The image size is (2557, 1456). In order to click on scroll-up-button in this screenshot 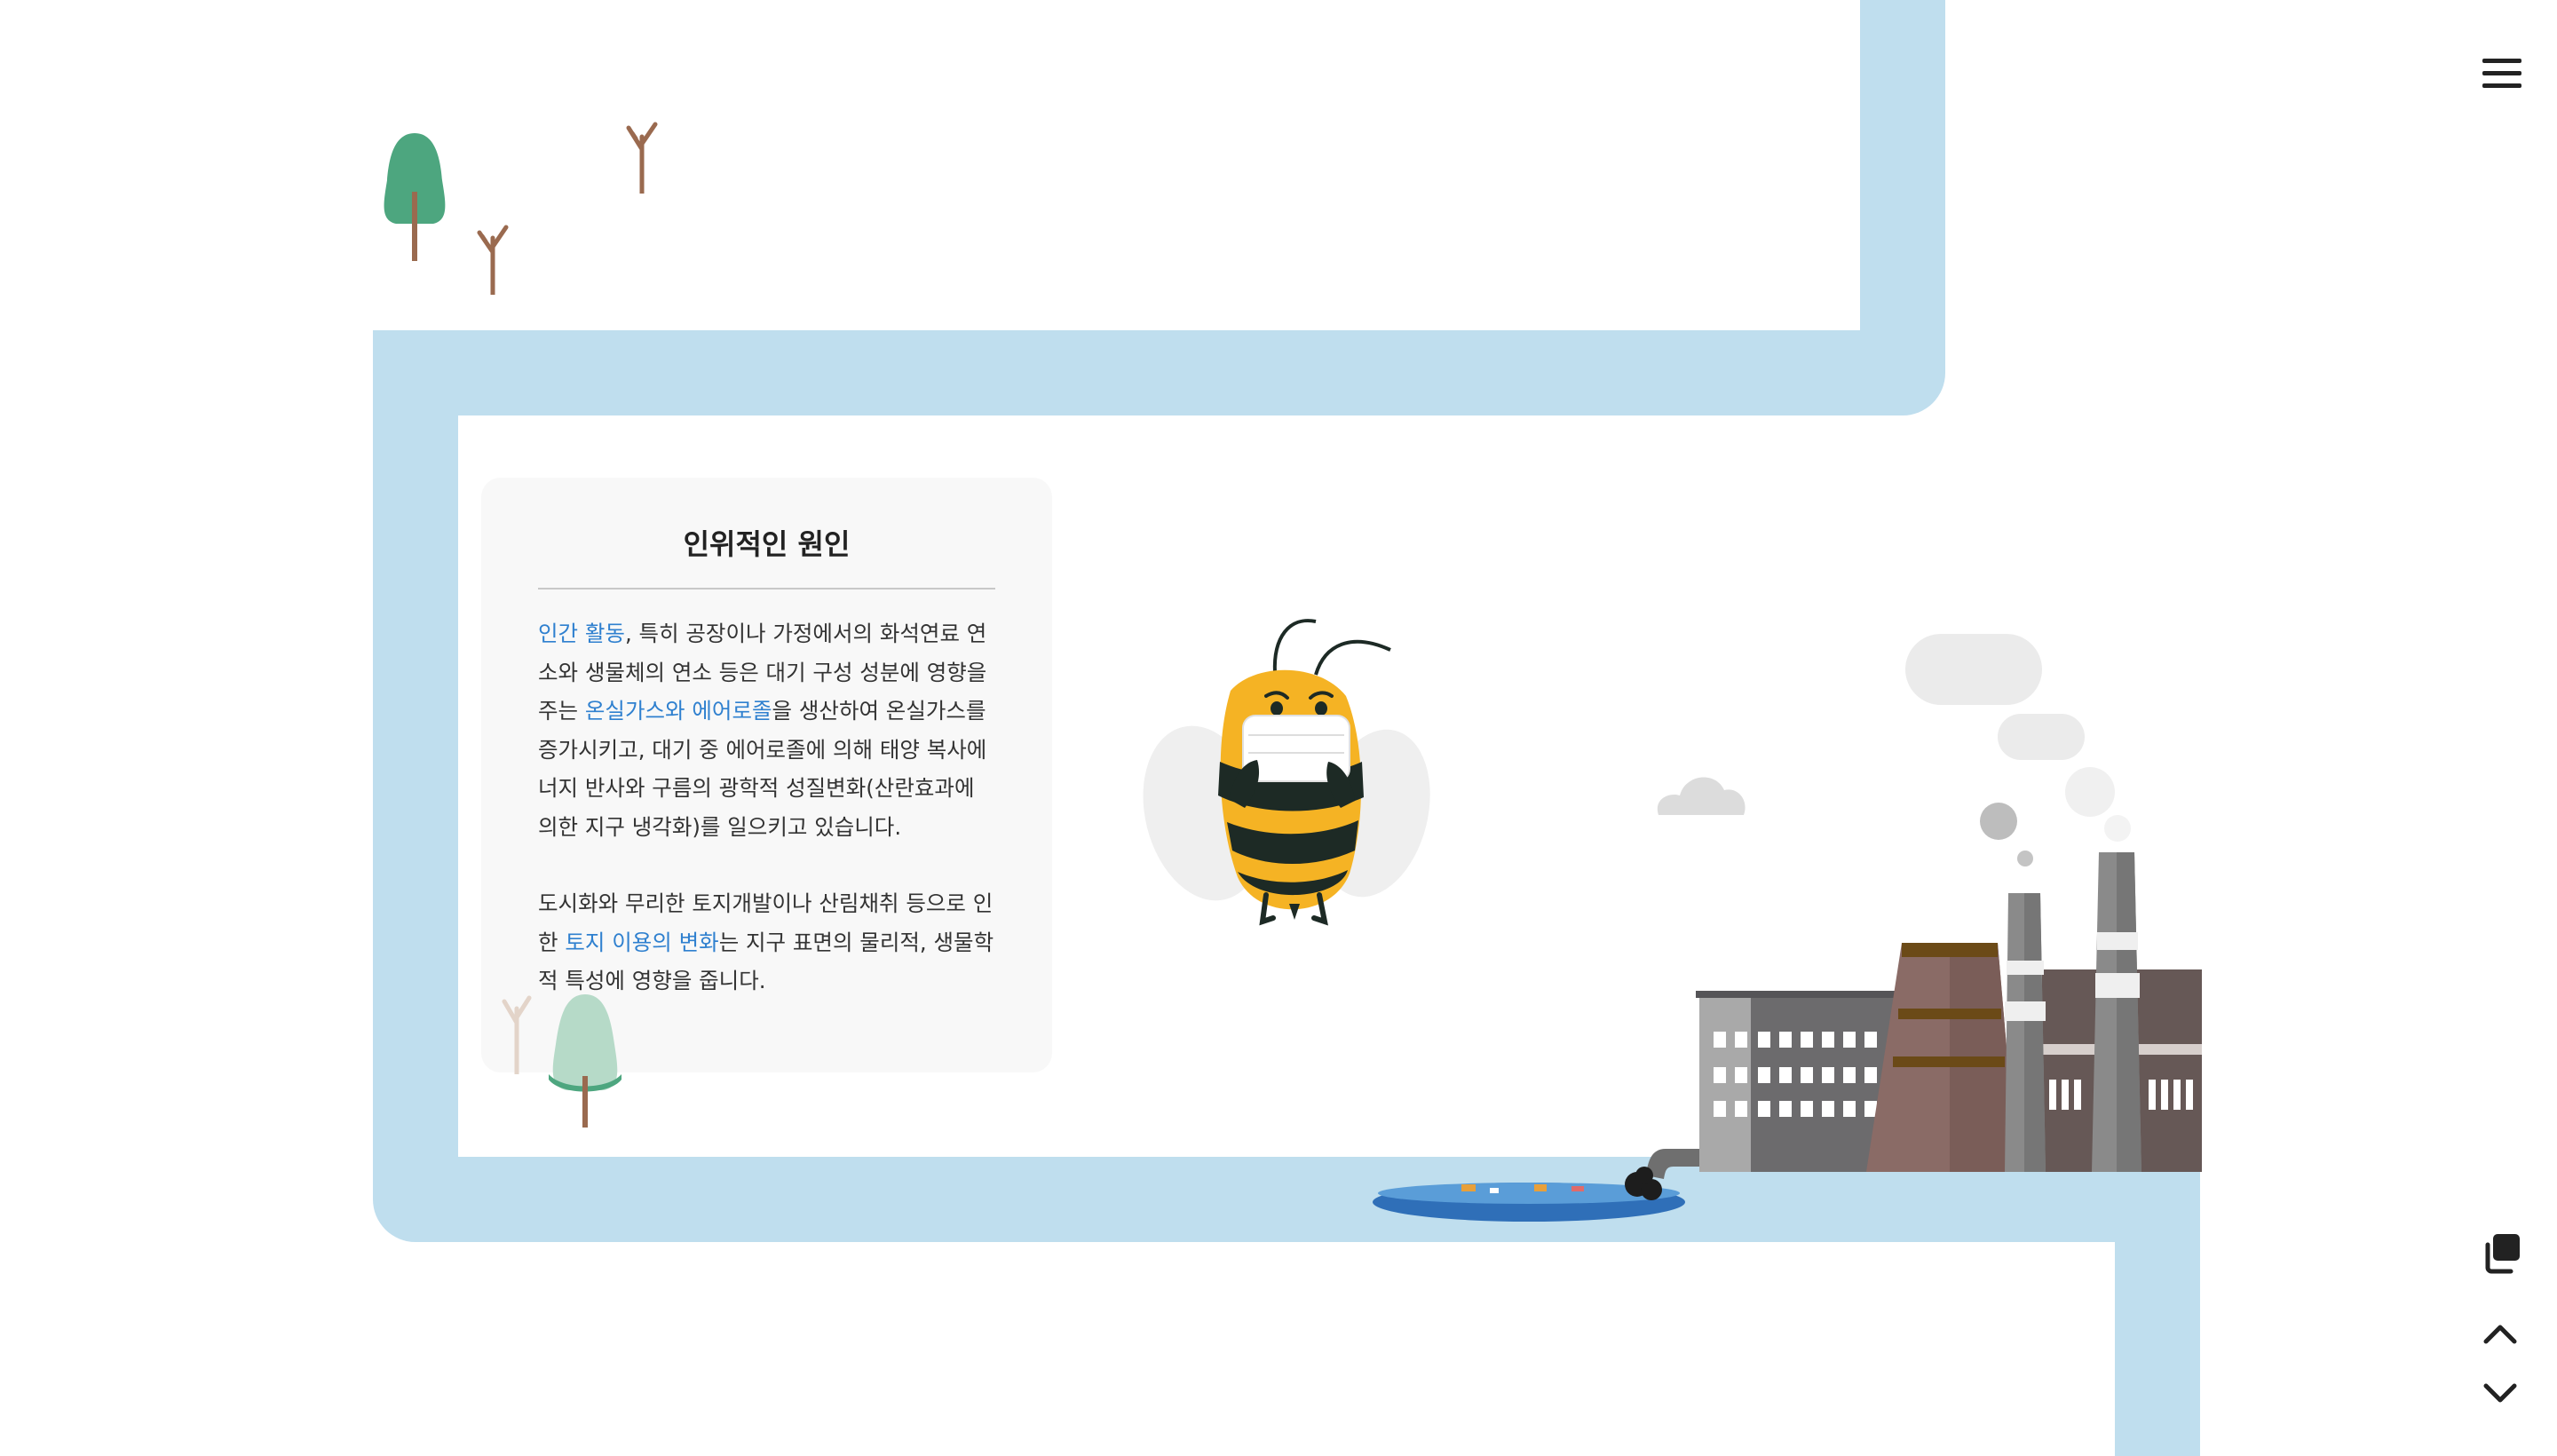, I will do `click(2500, 1333)`.